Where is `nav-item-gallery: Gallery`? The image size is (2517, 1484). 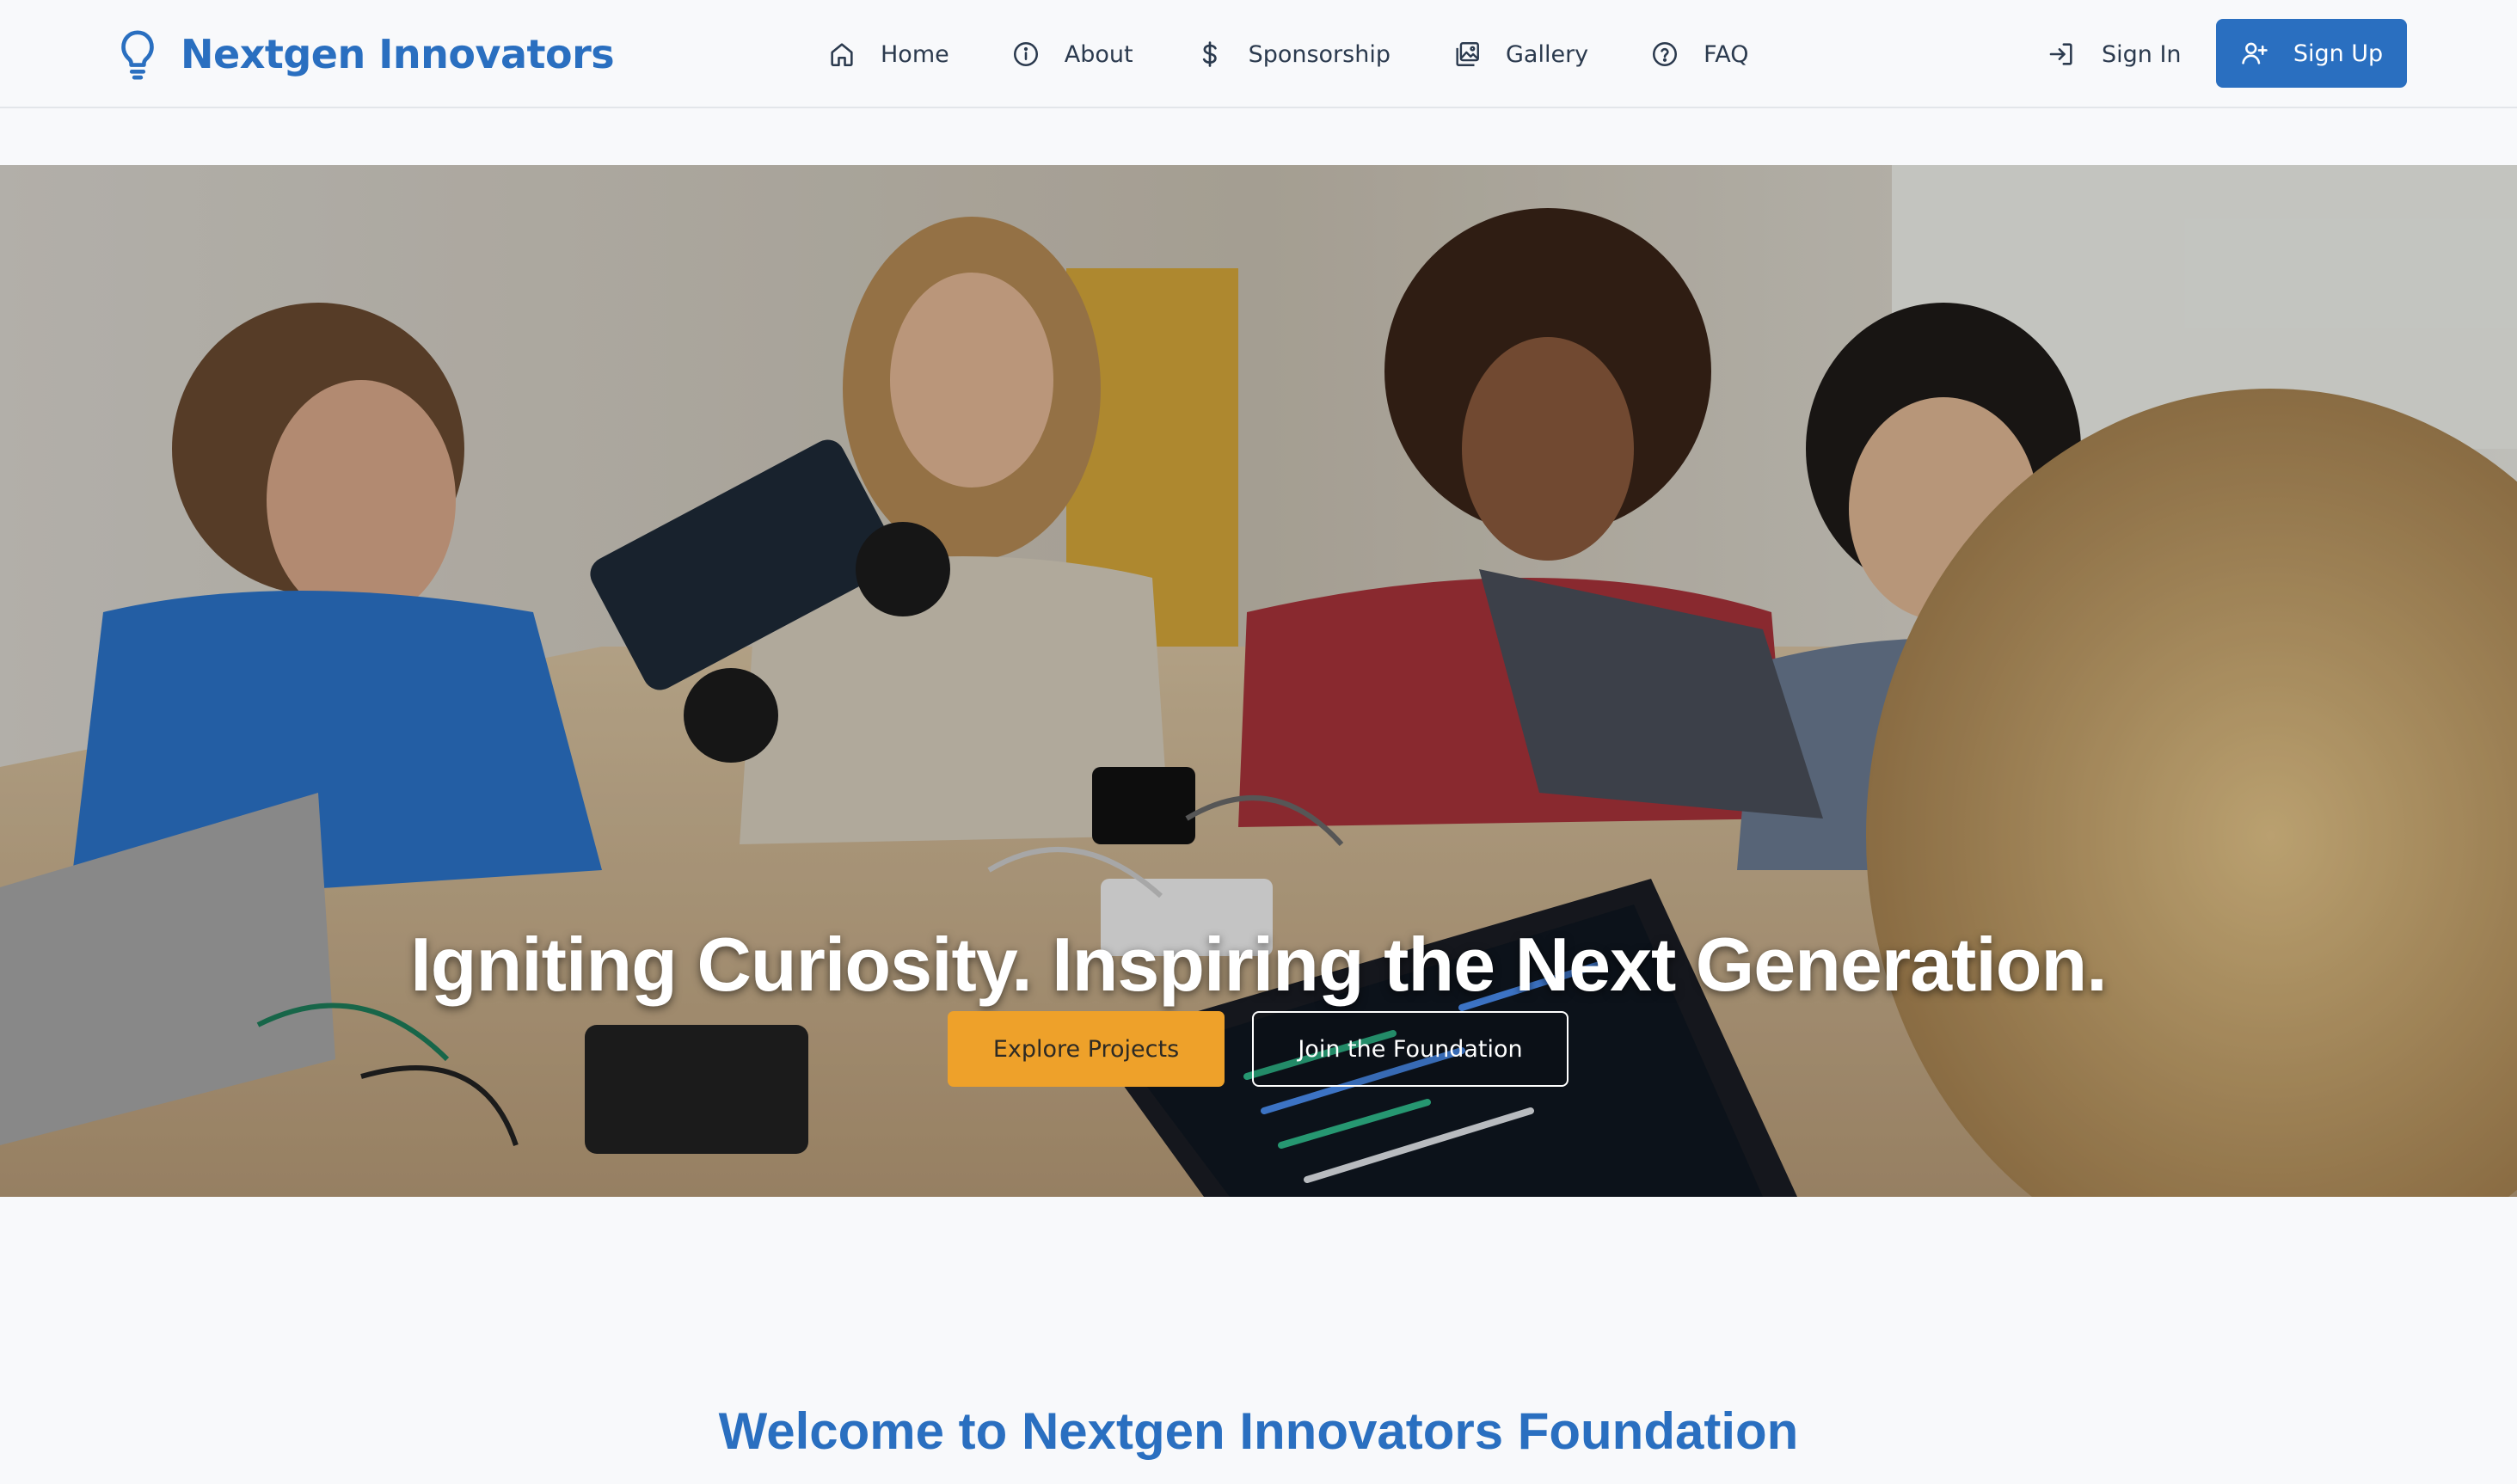
nav-item-gallery: Gallery is located at coordinates (1520, 54).